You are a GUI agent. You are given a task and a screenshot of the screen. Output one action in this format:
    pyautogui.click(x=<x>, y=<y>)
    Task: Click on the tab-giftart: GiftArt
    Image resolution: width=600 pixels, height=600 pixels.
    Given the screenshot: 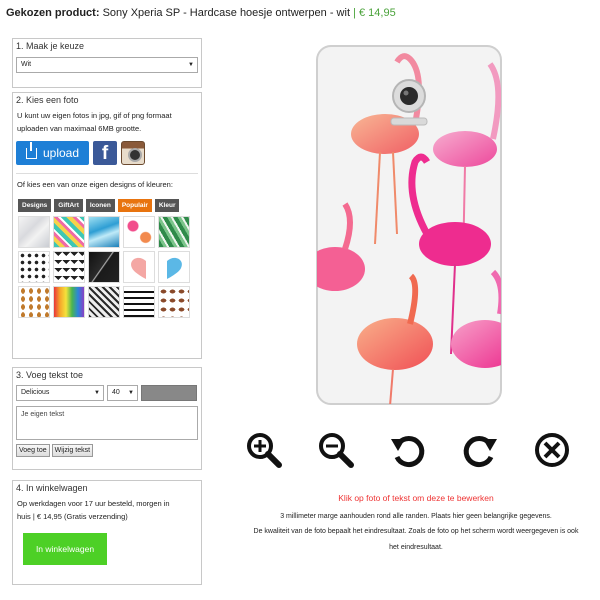 What is the action you would take?
    pyautogui.click(x=68, y=205)
    